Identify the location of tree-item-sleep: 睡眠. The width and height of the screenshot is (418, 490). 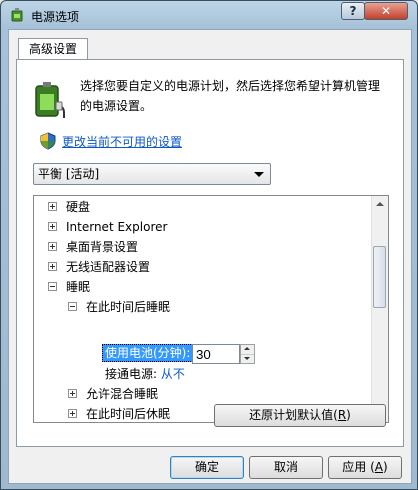
(69, 287).